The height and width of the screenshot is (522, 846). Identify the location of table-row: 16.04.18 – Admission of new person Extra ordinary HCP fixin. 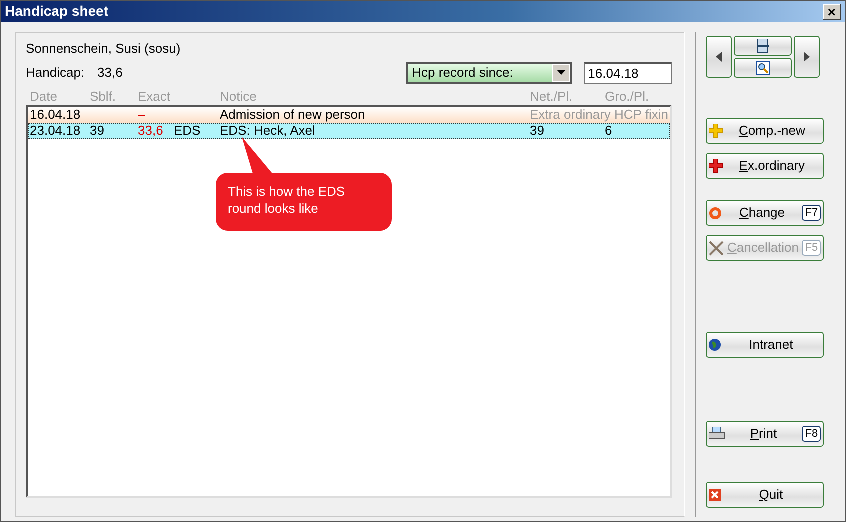
(349, 115).